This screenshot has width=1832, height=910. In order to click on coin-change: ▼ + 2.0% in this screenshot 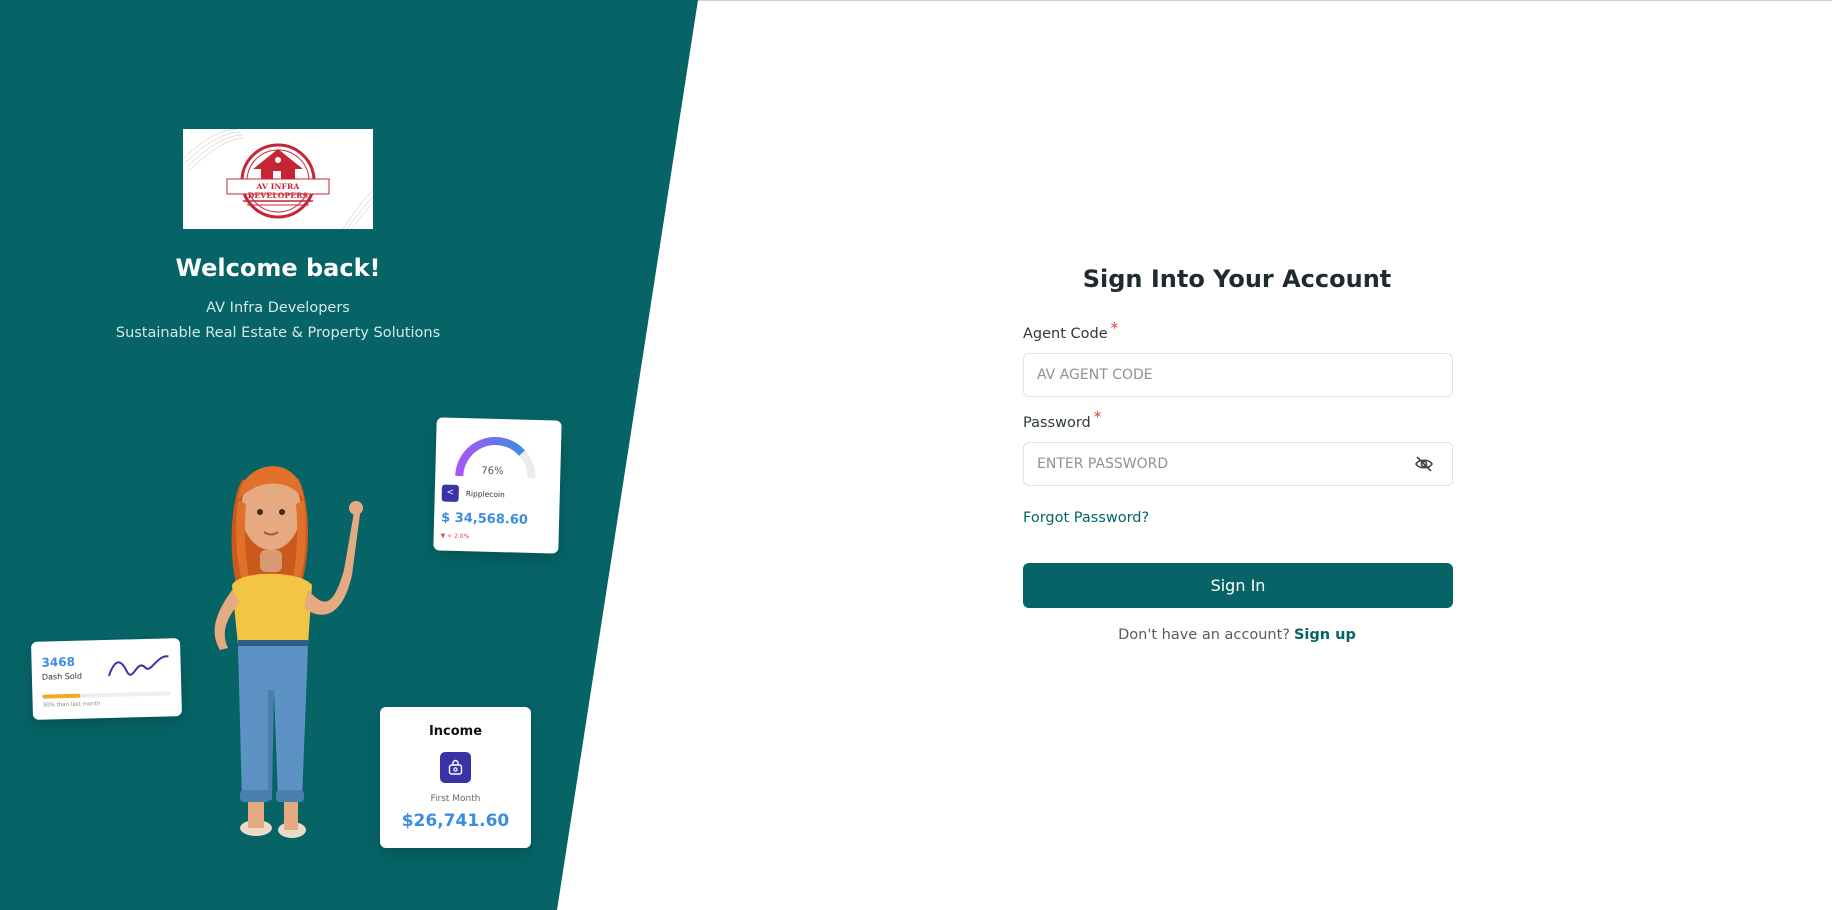, I will do `click(455, 536)`.